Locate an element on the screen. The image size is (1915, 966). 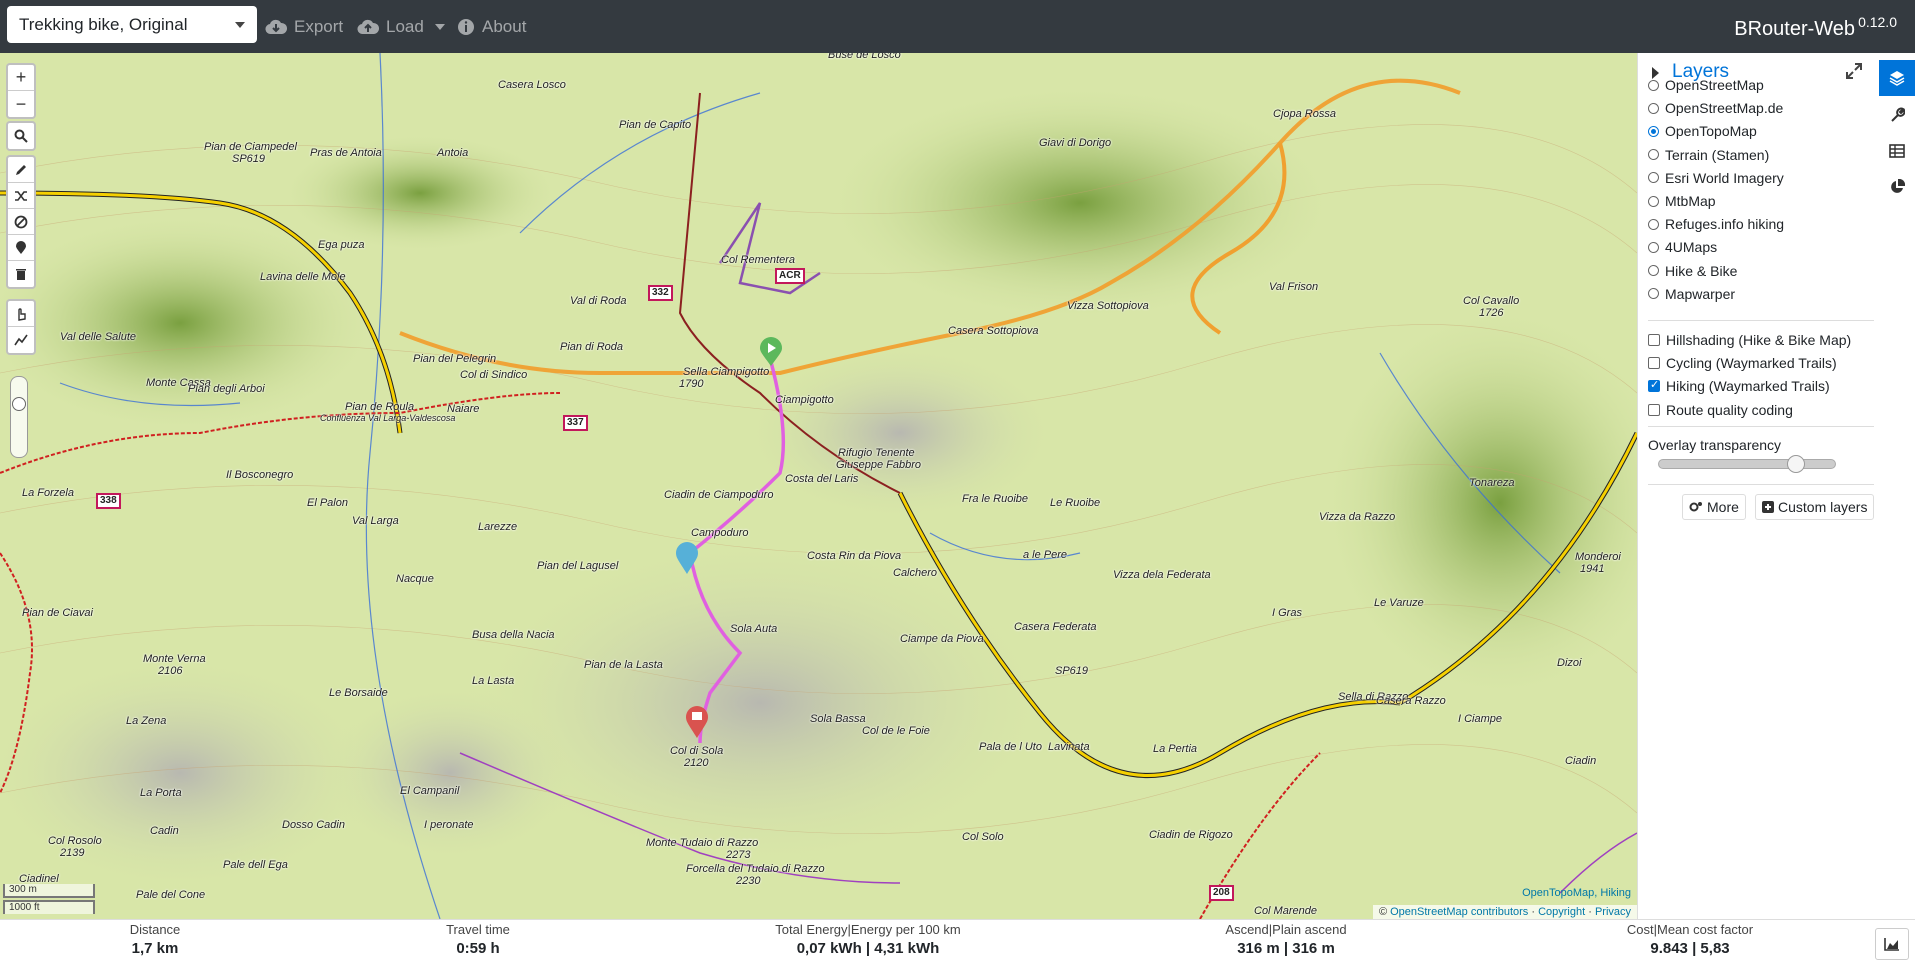
pointer-control is located at coordinates (21, 327).